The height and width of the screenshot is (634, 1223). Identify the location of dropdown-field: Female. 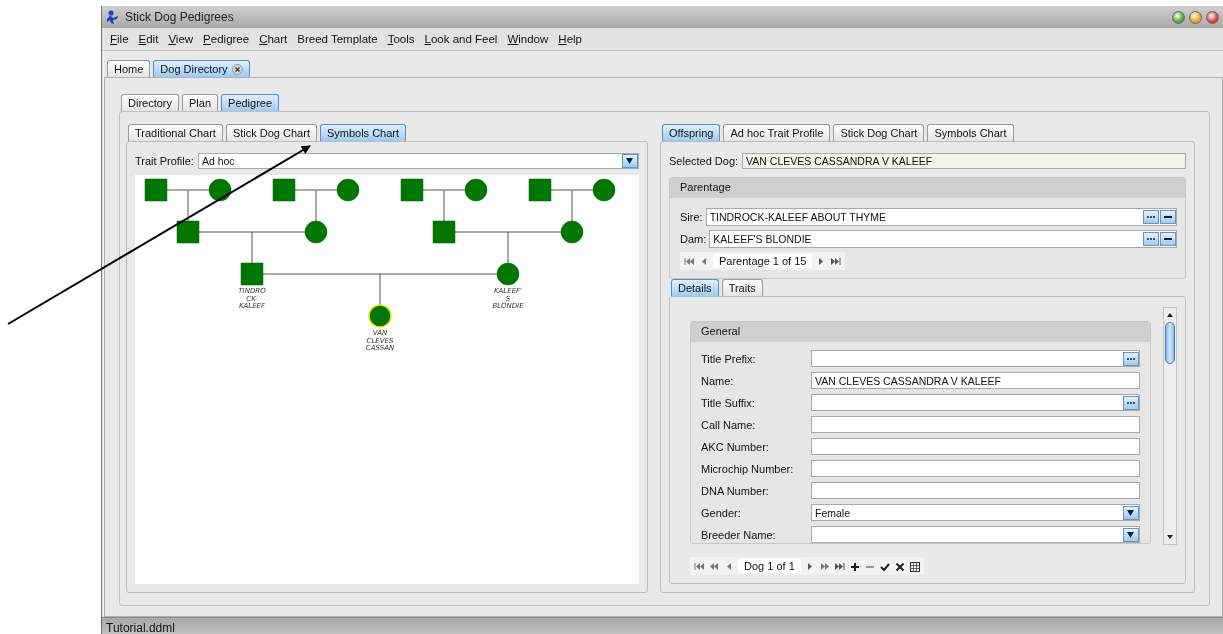
(975, 512).